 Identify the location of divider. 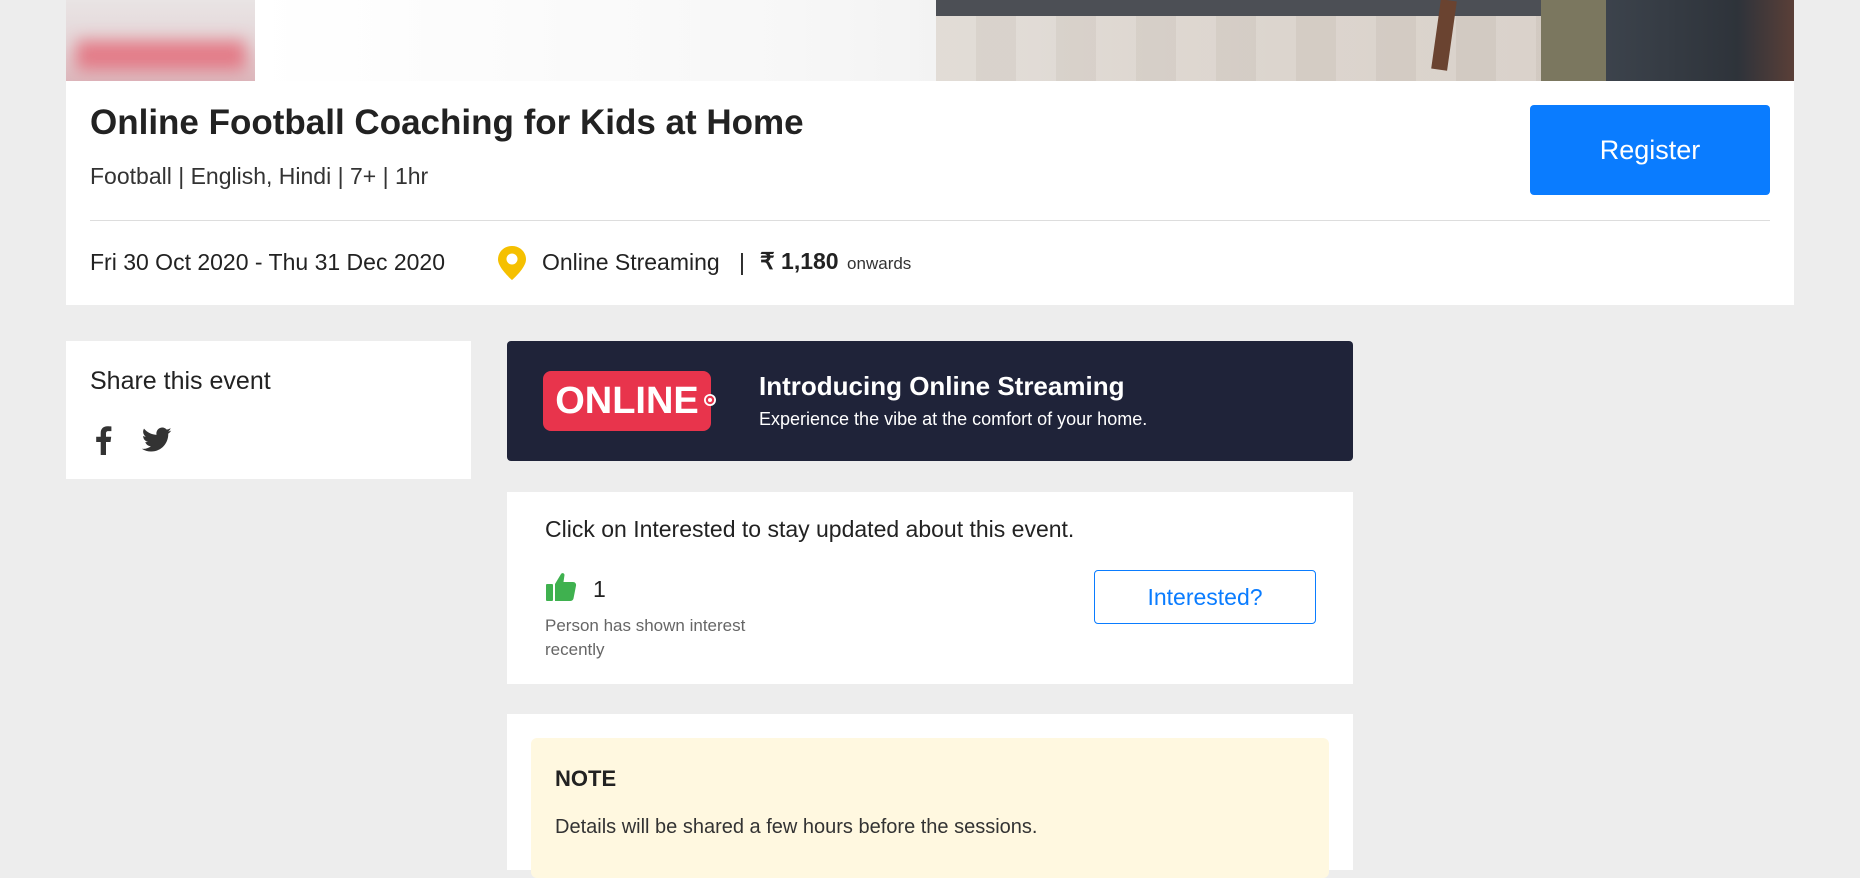
(930, 220).